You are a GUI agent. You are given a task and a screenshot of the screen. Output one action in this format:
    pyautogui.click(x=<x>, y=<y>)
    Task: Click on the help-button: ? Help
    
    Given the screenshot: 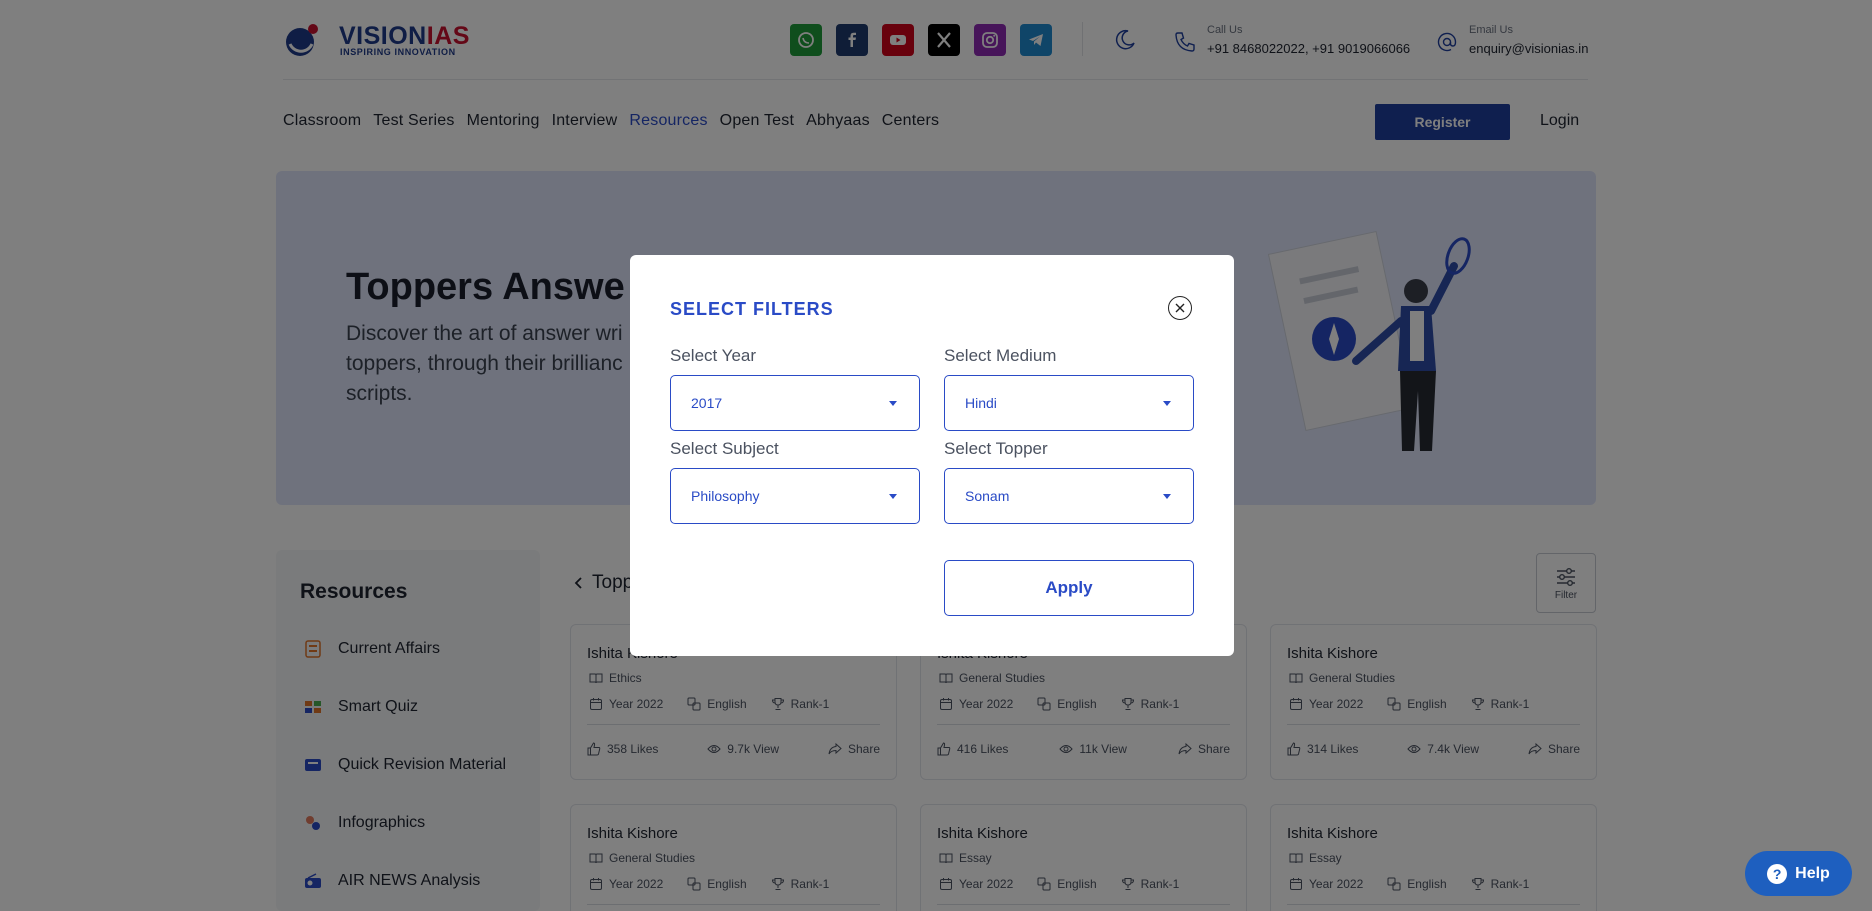 What is the action you would take?
    pyautogui.click(x=1798, y=873)
    